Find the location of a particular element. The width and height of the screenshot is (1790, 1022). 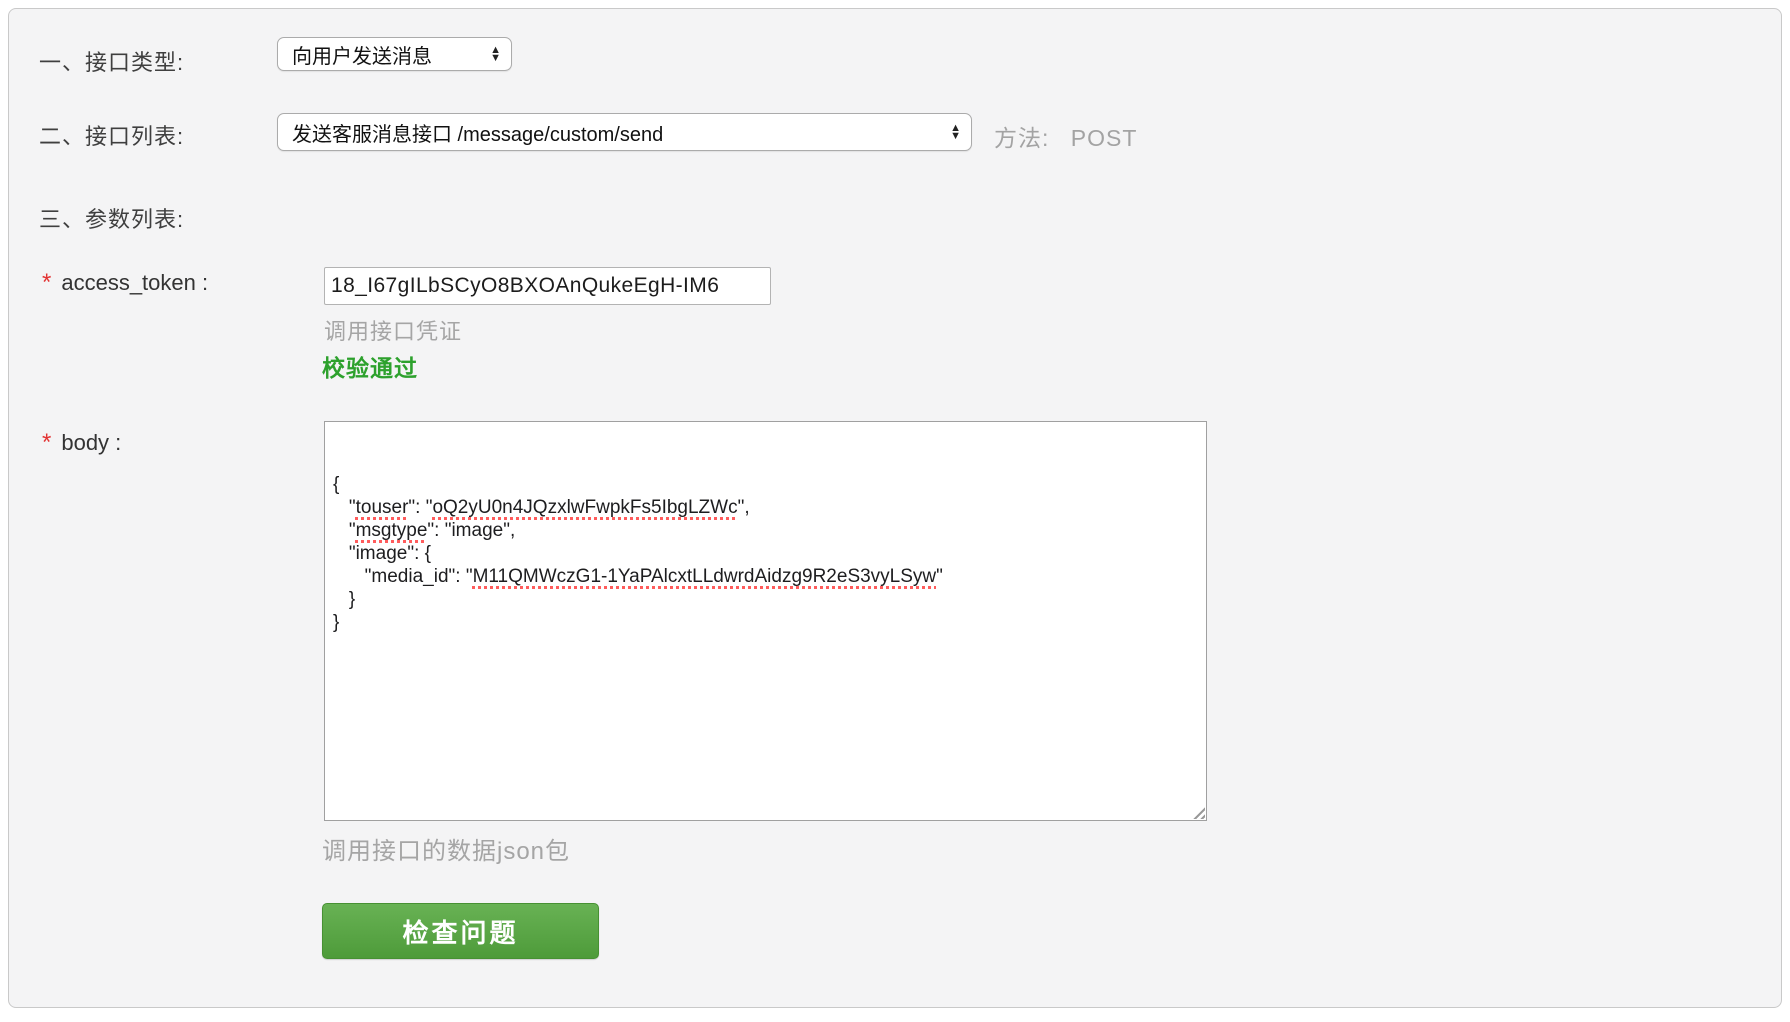

interface-list-select: 发送客服消息接口 /message/custom/send ▲ ▼ is located at coordinates (624, 132).